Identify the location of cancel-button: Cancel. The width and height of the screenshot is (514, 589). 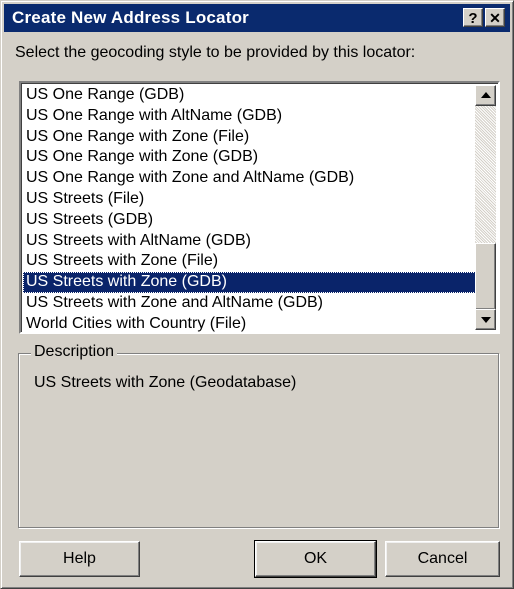
(442, 559).